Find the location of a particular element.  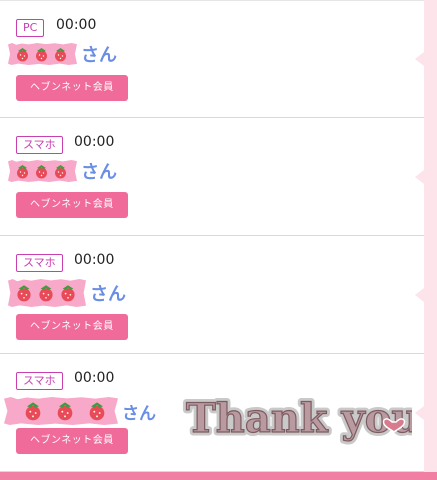

device-tag: PC is located at coordinates (30, 28).